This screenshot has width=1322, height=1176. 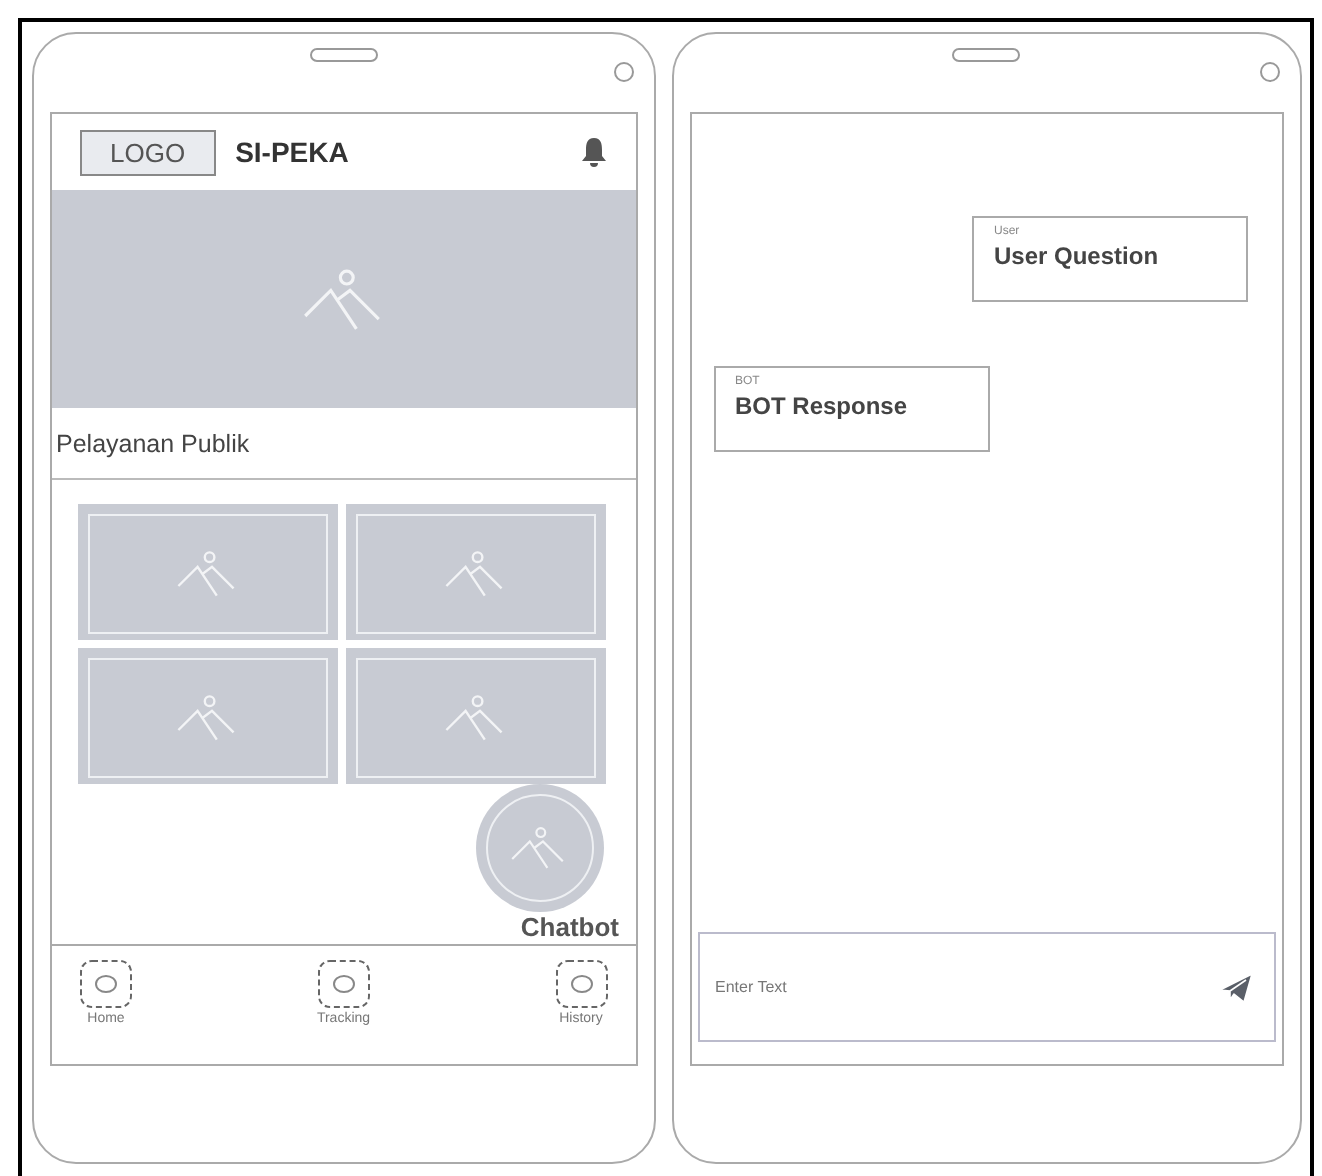 What do you see at coordinates (1077, 256) in the screenshot?
I see `message-text: User Question` at bounding box center [1077, 256].